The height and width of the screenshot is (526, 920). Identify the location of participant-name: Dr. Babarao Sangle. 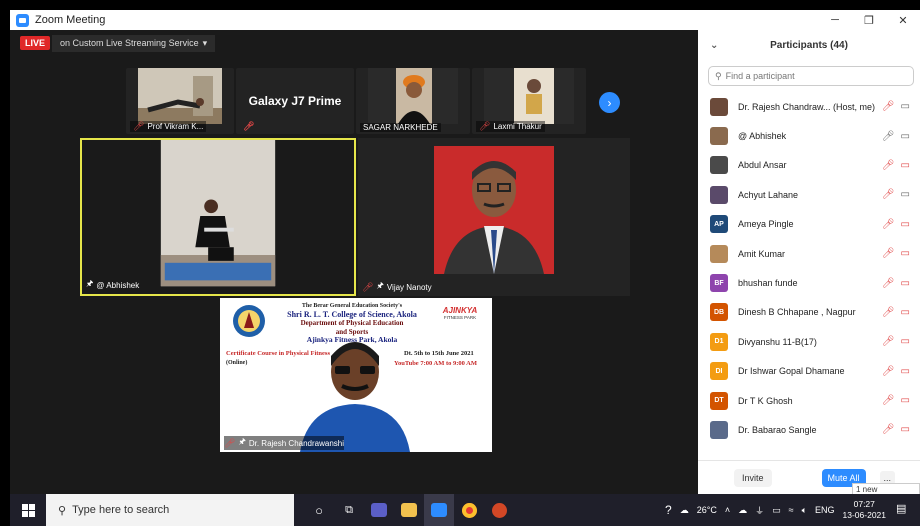
(777, 429).